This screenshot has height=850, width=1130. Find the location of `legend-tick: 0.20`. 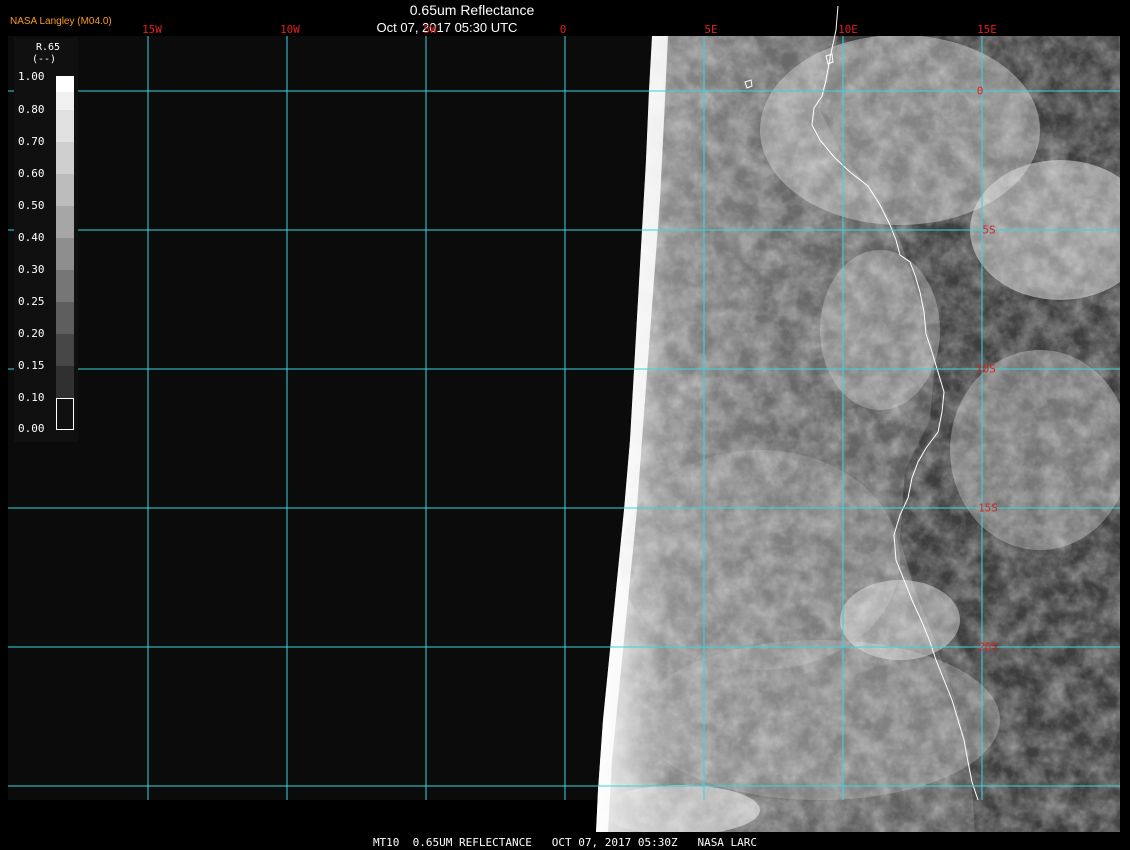

legend-tick: 0.20 is located at coordinates (31, 333).